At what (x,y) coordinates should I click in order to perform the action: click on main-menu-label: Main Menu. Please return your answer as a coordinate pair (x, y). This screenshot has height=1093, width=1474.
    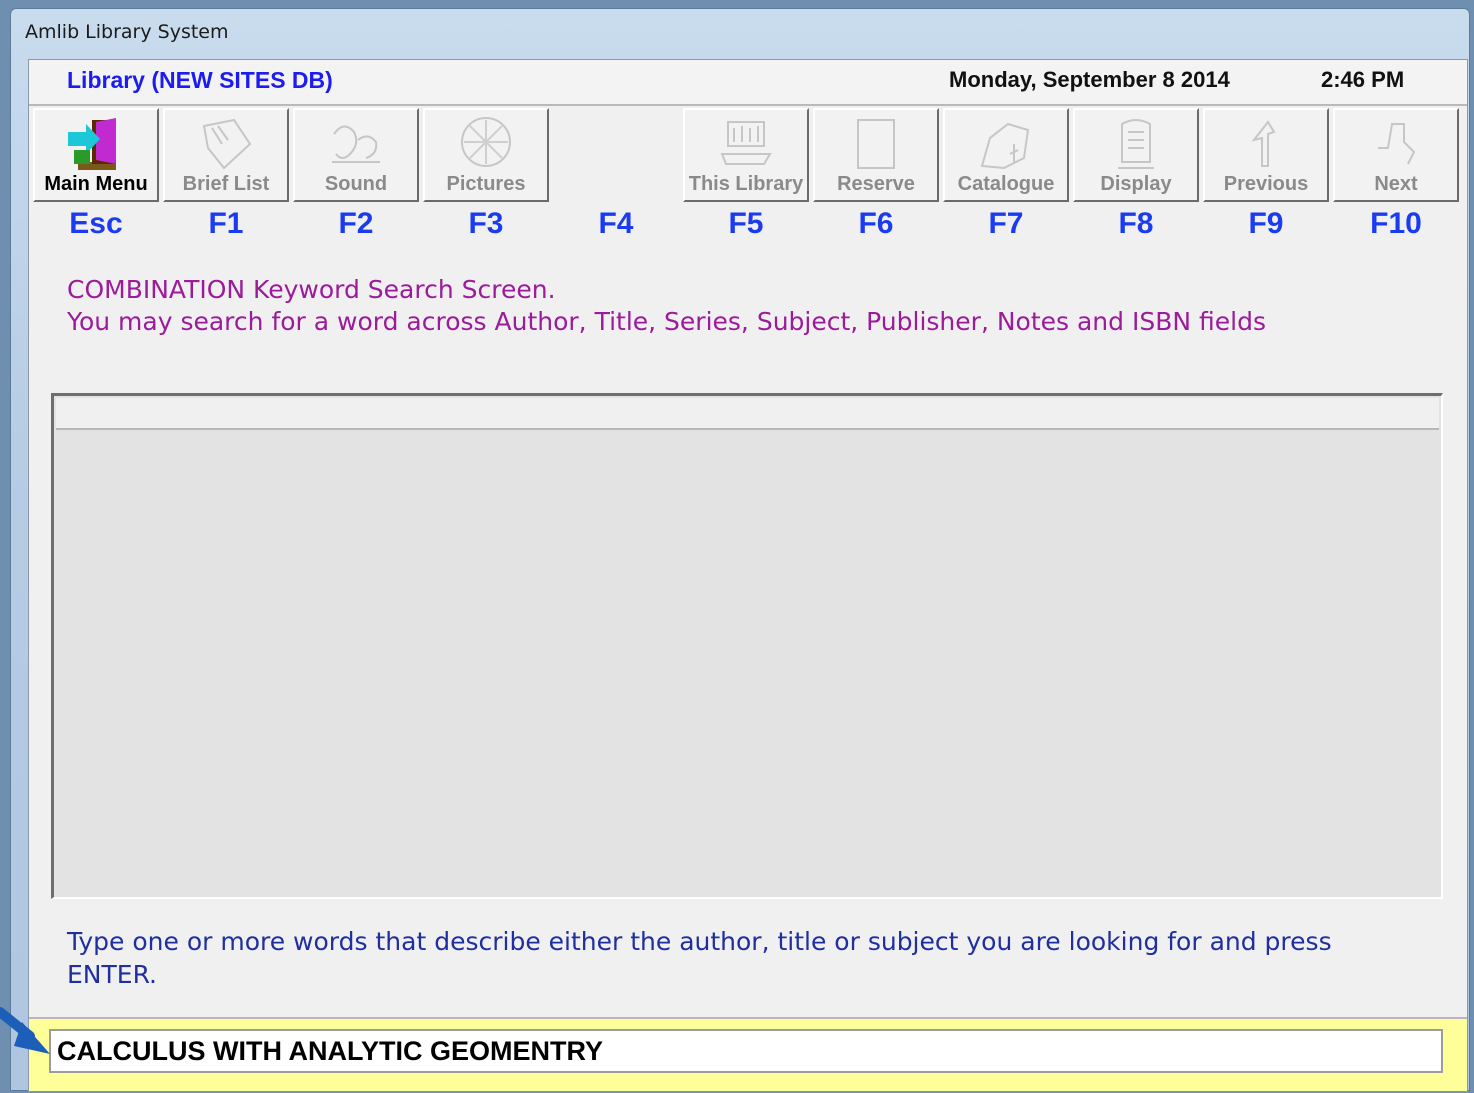
    Looking at the image, I should click on (96, 184).